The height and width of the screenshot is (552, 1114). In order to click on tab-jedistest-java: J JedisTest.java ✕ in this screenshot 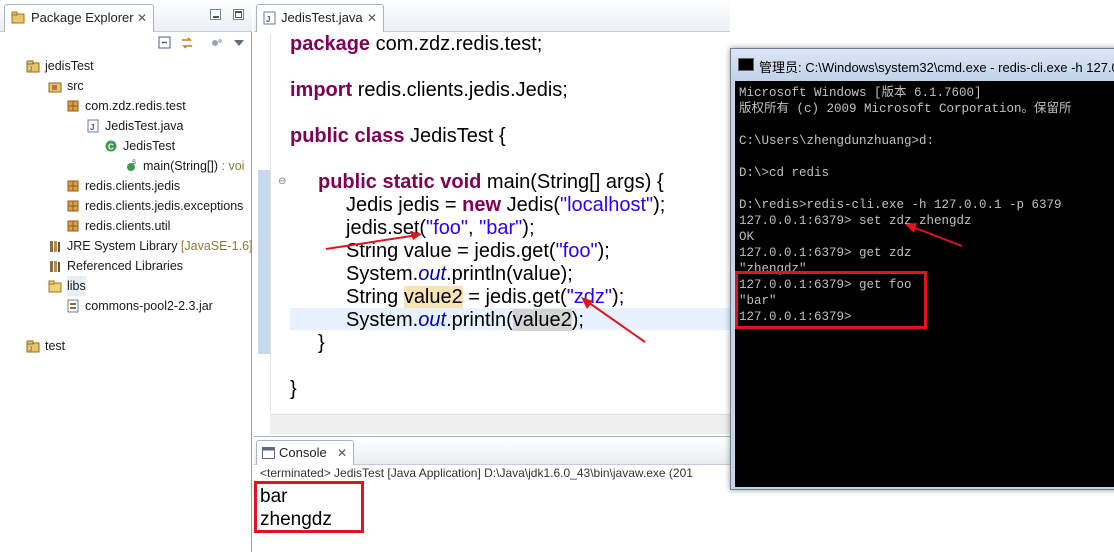, I will do `click(320, 18)`.